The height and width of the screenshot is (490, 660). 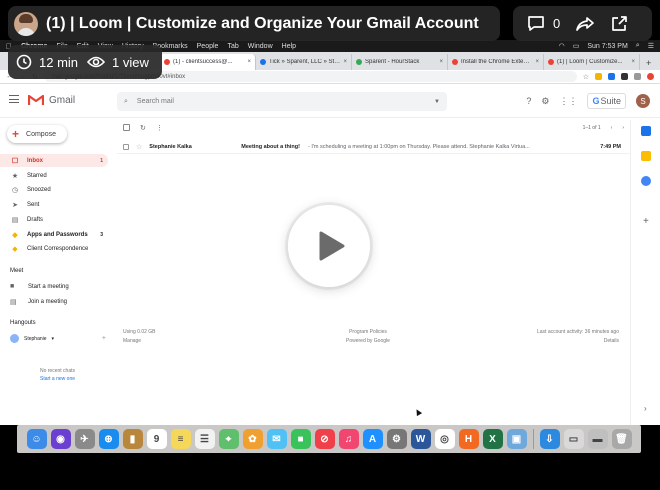 I want to click on loom-extension-icon, so click(x=650, y=76).